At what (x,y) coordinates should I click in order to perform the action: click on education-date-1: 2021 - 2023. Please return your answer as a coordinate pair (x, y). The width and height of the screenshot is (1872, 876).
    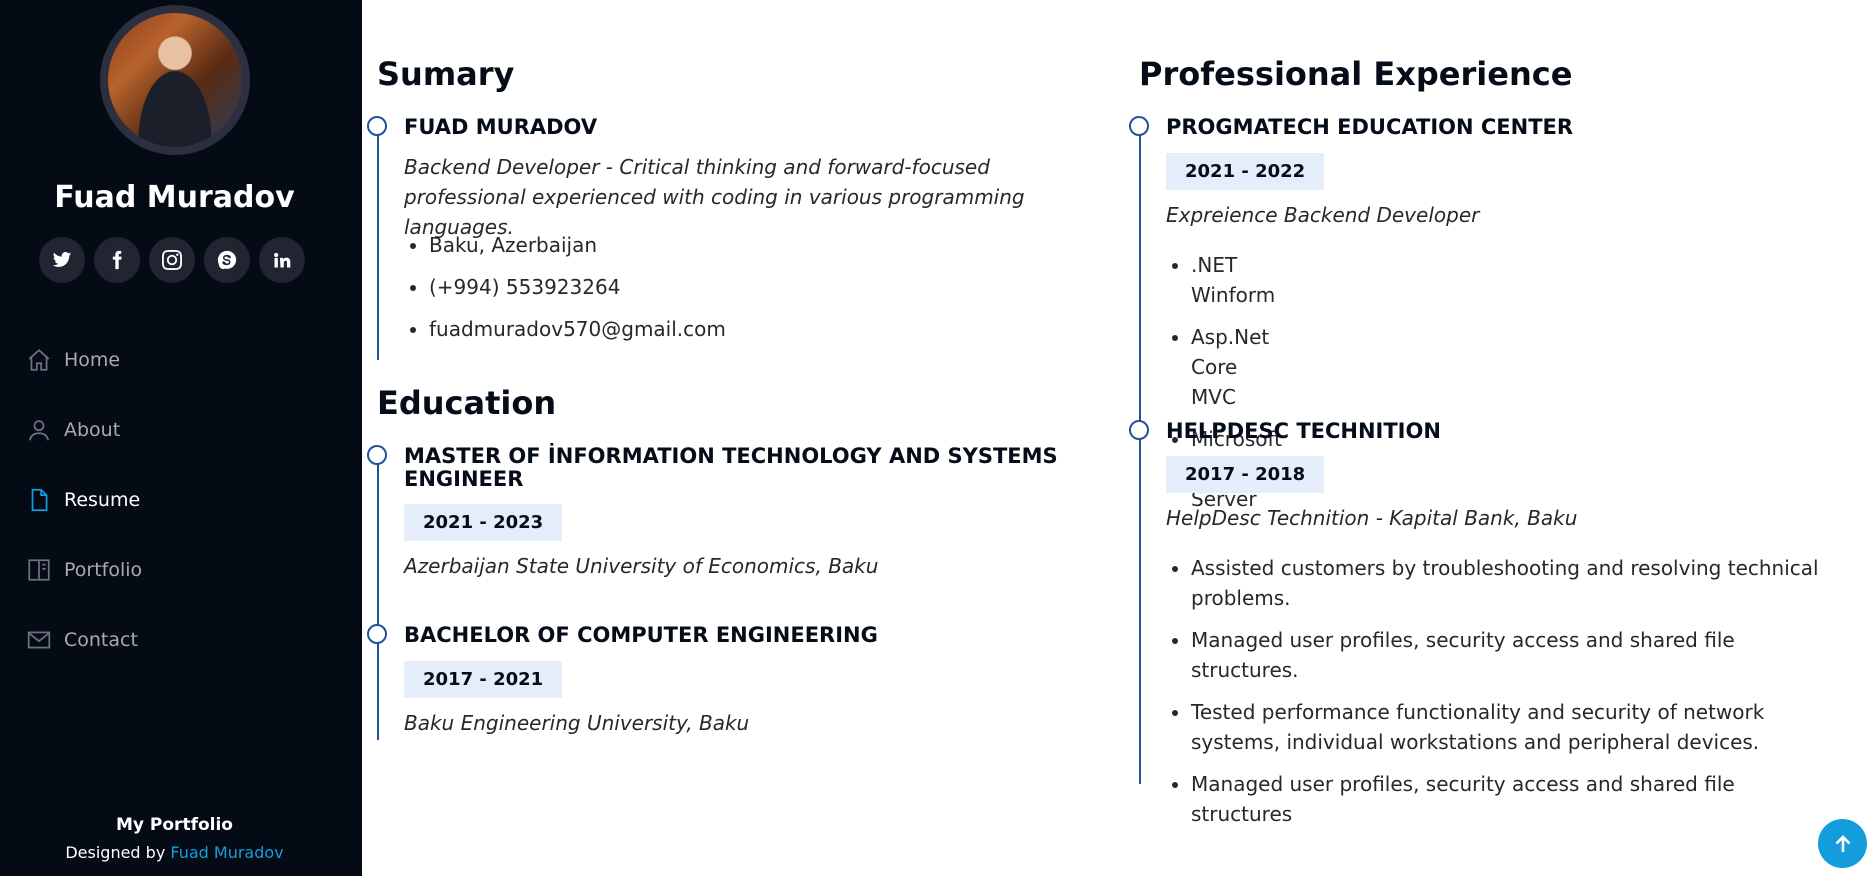
    Looking at the image, I should click on (483, 522).